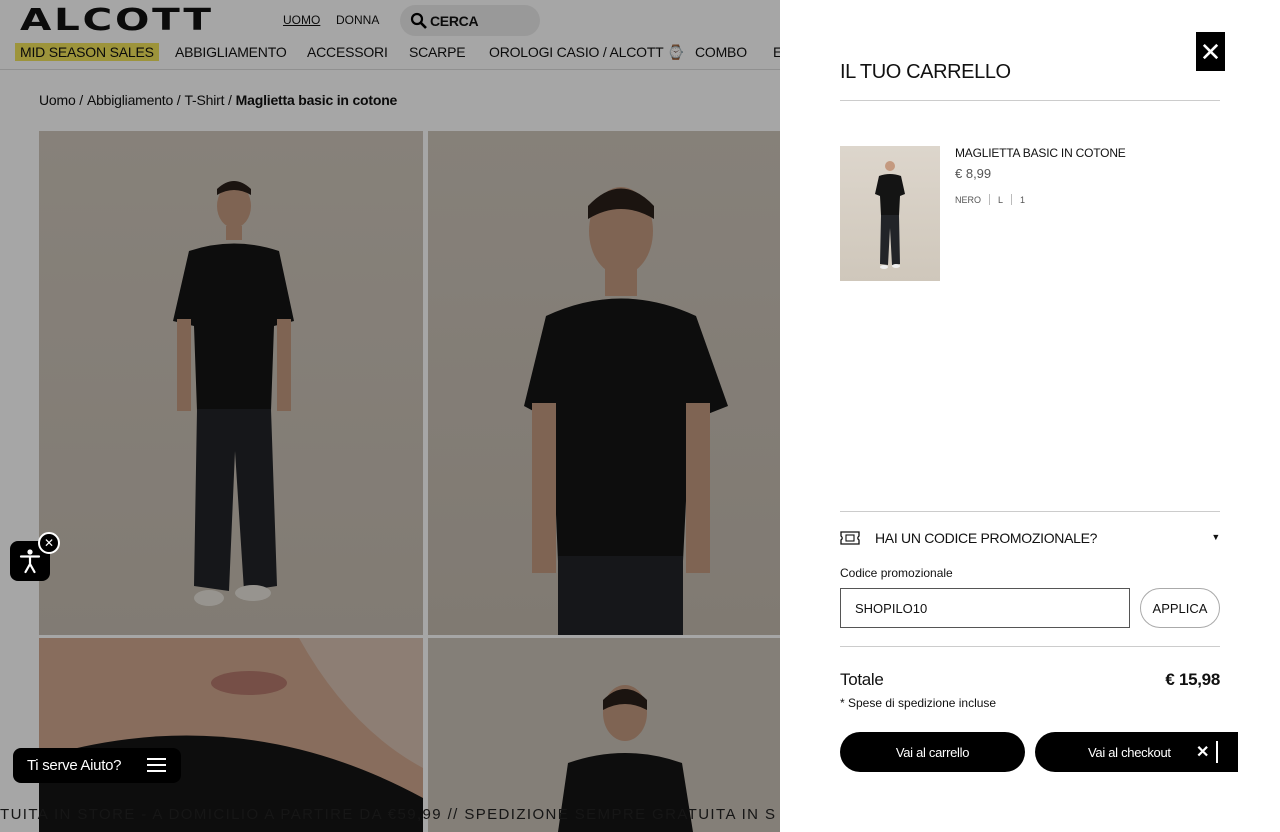 This screenshot has height=832, width=1280. I want to click on help-chat-button: Ti serve Aiuto?, so click(97, 765).